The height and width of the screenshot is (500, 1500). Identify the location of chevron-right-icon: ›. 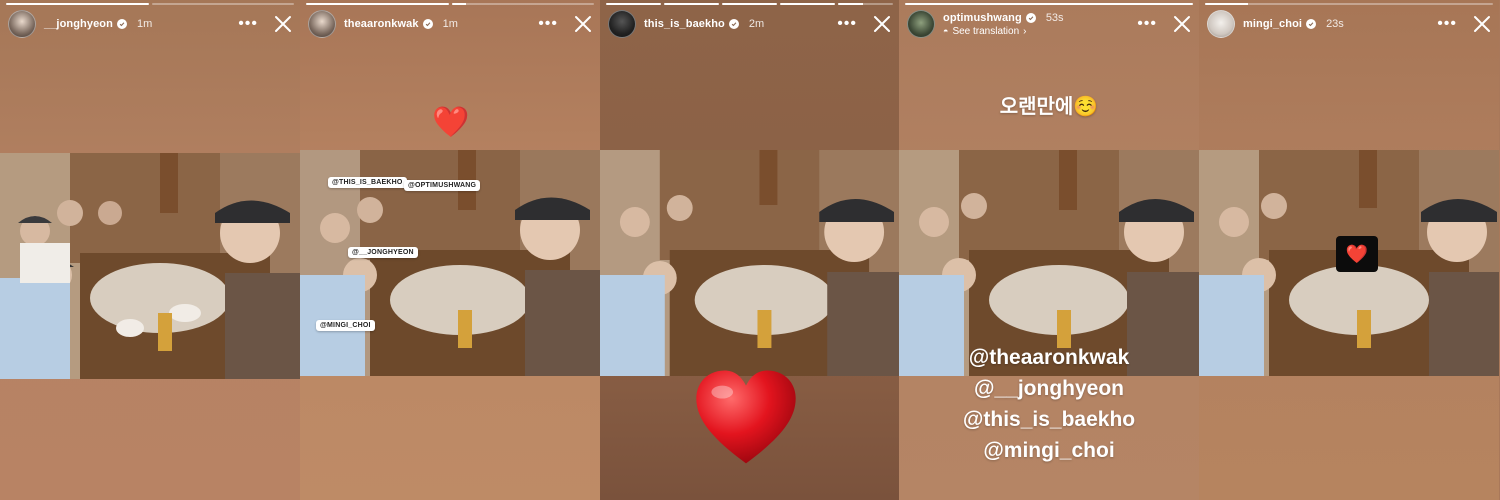
(1025, 31).